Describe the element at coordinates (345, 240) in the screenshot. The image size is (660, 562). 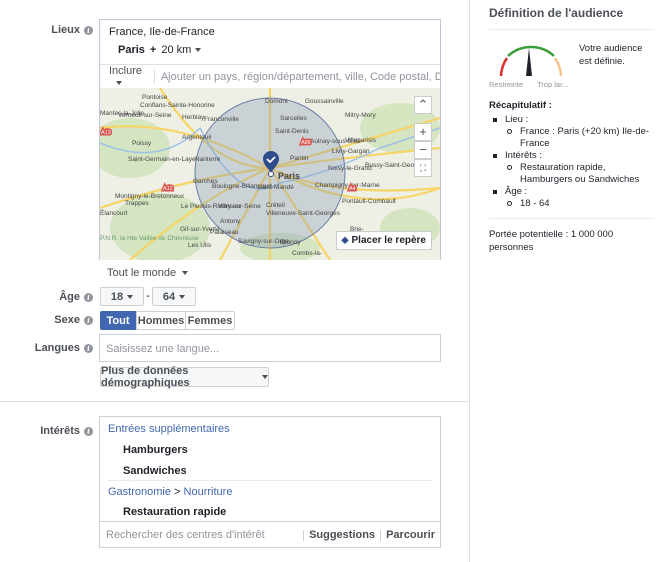
I see `pin-icon: ⬥` at that location.